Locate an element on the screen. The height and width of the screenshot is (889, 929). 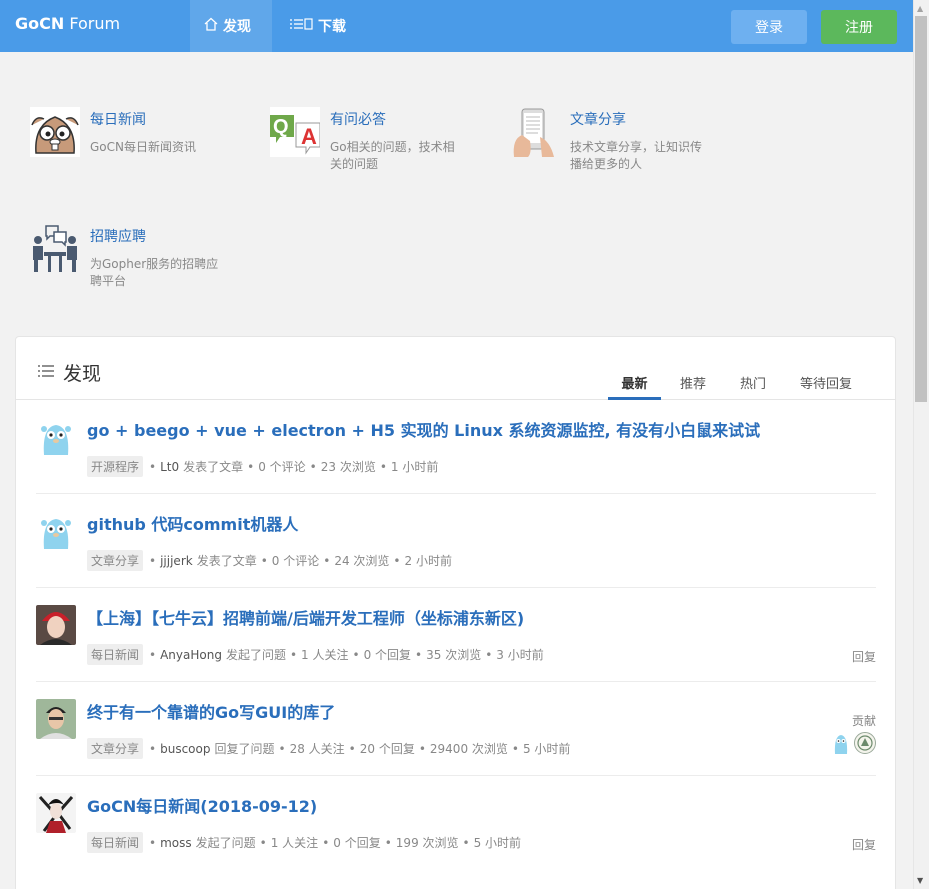
nav-discover-label: 发现 is located at coordinates (237, 27).